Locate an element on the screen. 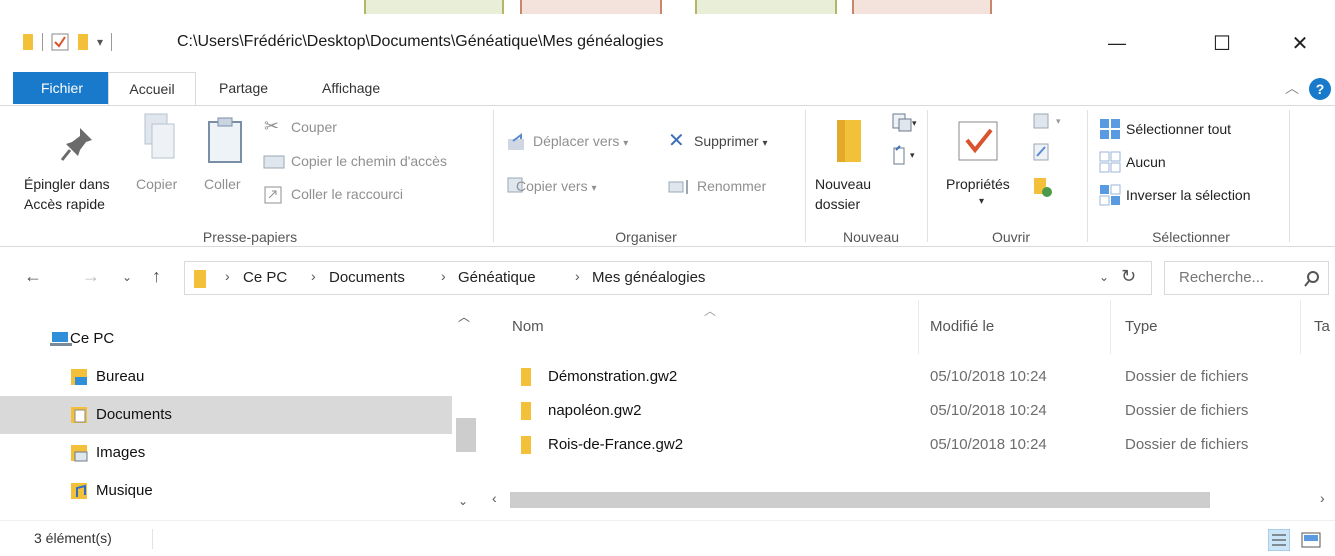 The image size is (1335, 556). desktop-folder-icon is located at coordinates (79, 377).